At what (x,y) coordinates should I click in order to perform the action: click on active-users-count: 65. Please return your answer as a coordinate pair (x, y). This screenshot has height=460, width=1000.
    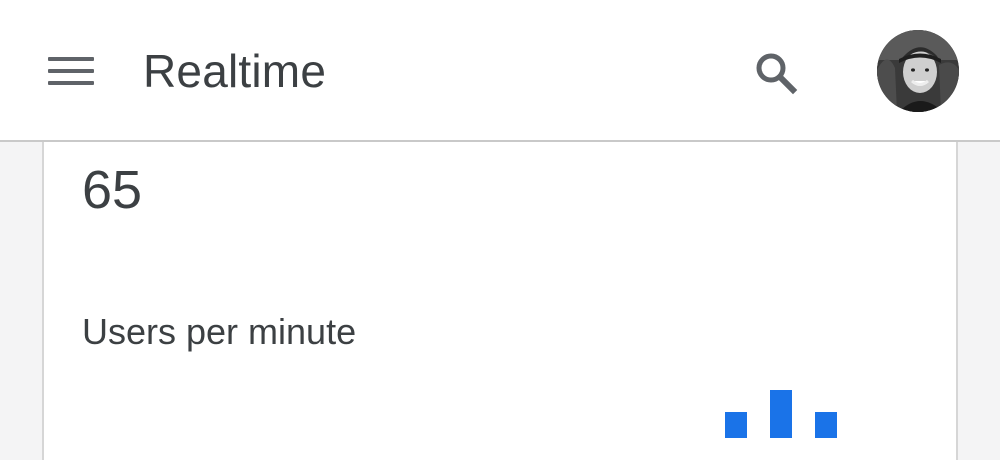
    Looking at the image, I should click on (112, 190).